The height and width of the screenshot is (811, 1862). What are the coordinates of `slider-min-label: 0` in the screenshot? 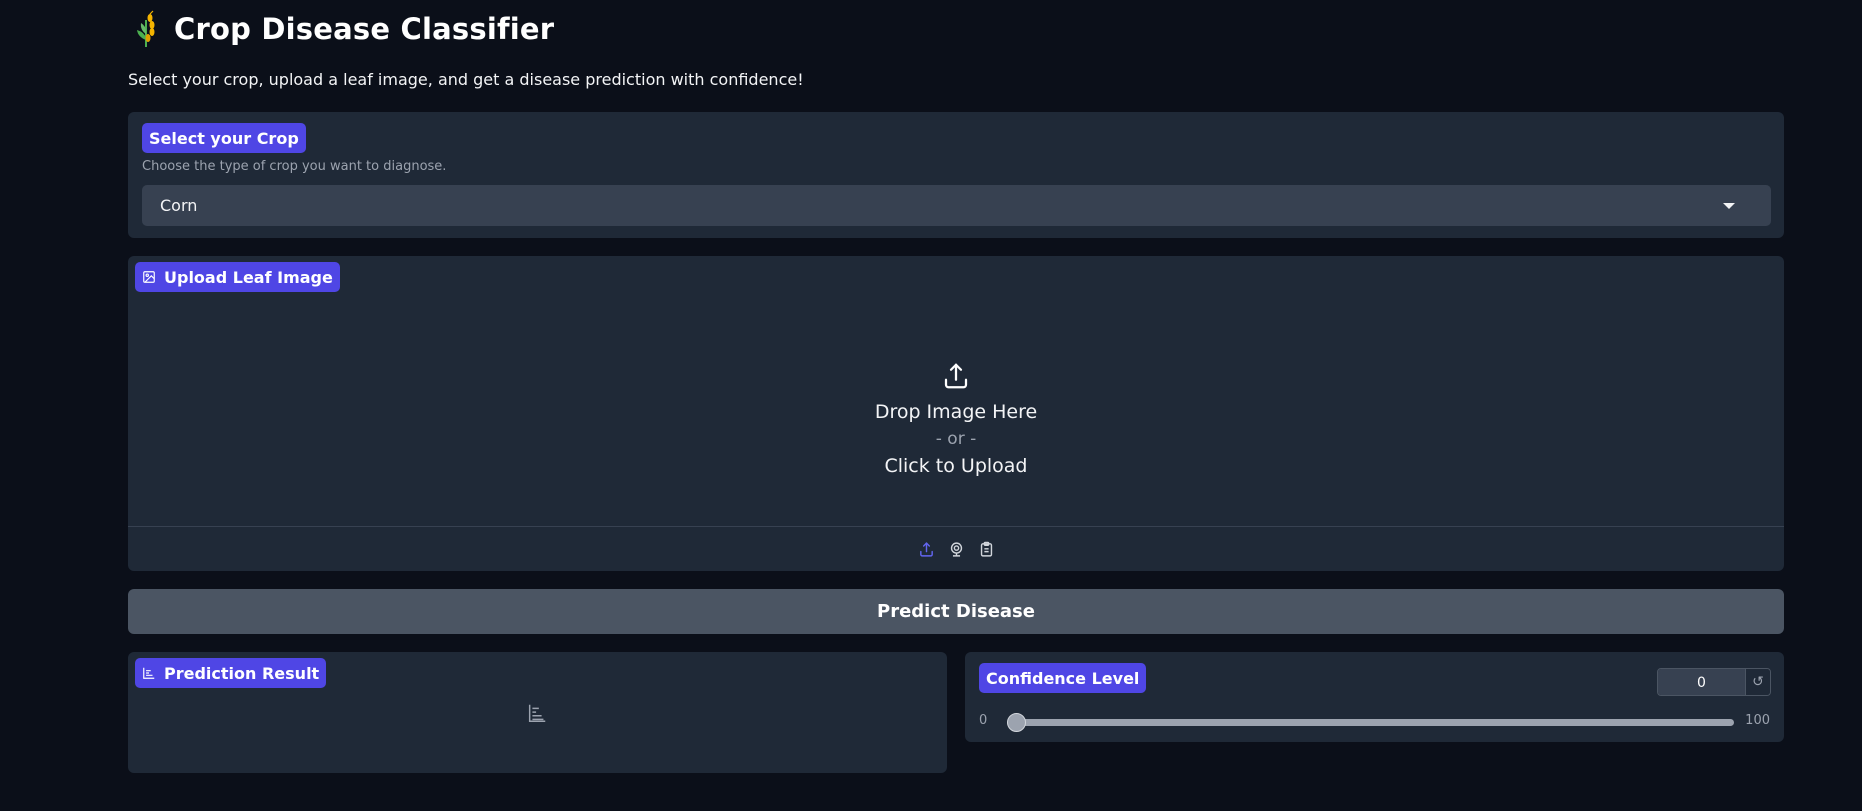 It's located at (983, 720).